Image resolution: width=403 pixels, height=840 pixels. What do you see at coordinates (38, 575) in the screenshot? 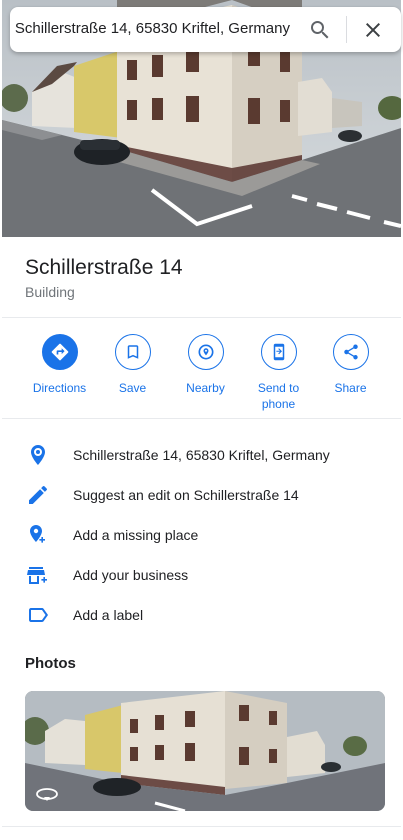
I see `add-business-icon` at bounding box center [38, 575].